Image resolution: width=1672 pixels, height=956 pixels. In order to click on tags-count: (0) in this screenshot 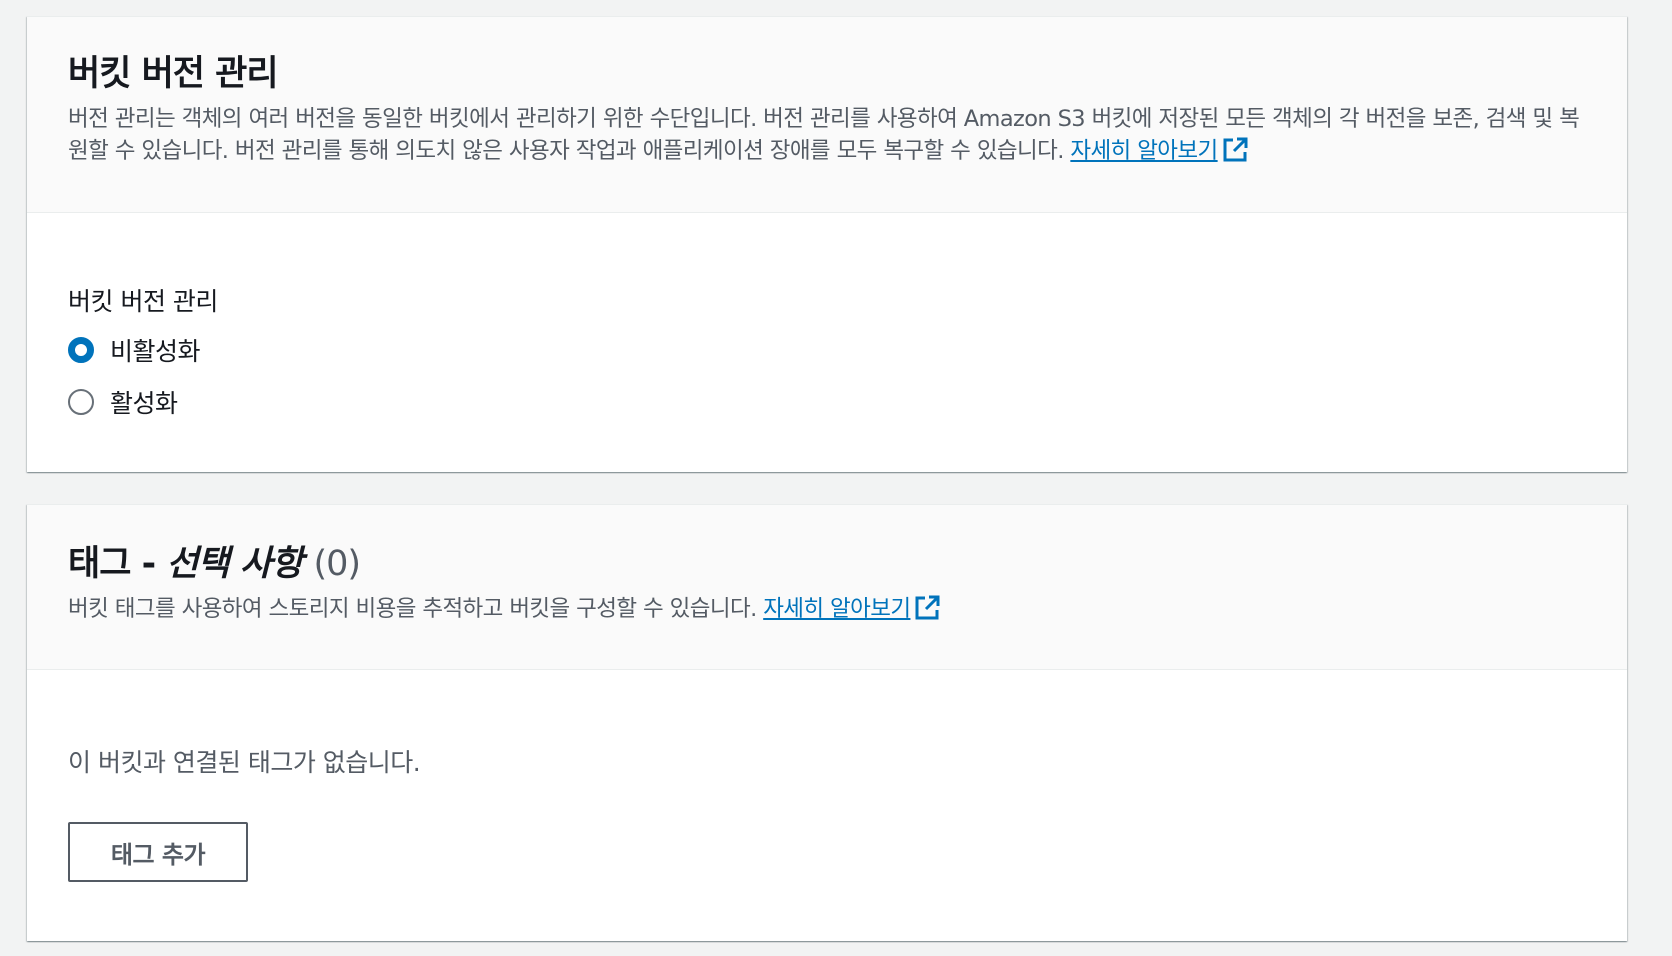, I will do `click(337, 564)`.